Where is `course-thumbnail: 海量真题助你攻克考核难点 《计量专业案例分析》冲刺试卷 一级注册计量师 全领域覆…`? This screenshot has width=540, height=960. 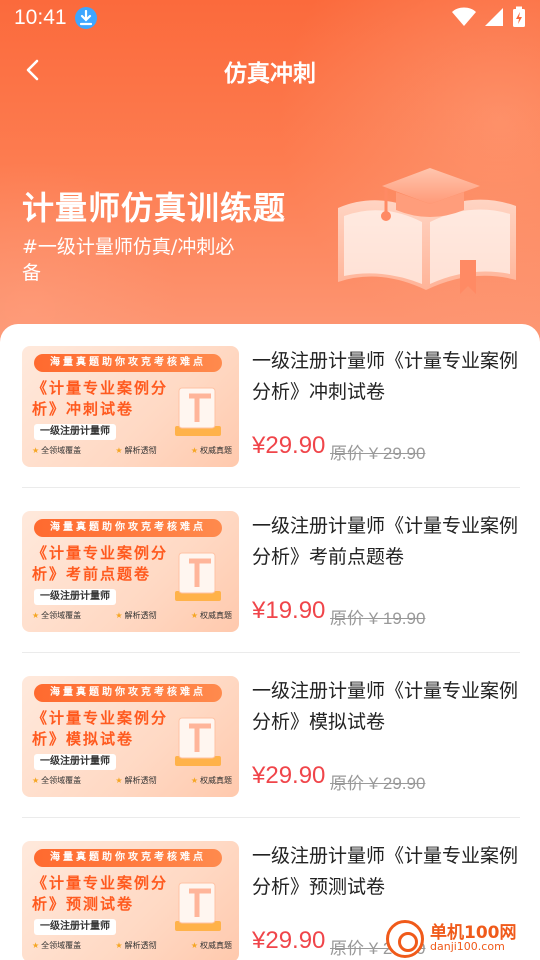
course-thumbnail: 海量真题助你攻克考核难点 《计量专业案例分析》冲刺试卷 一级注册计量师 全领域覆… is located at coordinates (130, 406).